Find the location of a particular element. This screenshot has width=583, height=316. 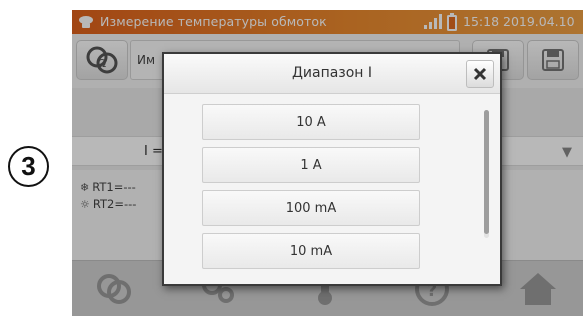

option-10ma: 10 mA is located at coordinates (311, 251).